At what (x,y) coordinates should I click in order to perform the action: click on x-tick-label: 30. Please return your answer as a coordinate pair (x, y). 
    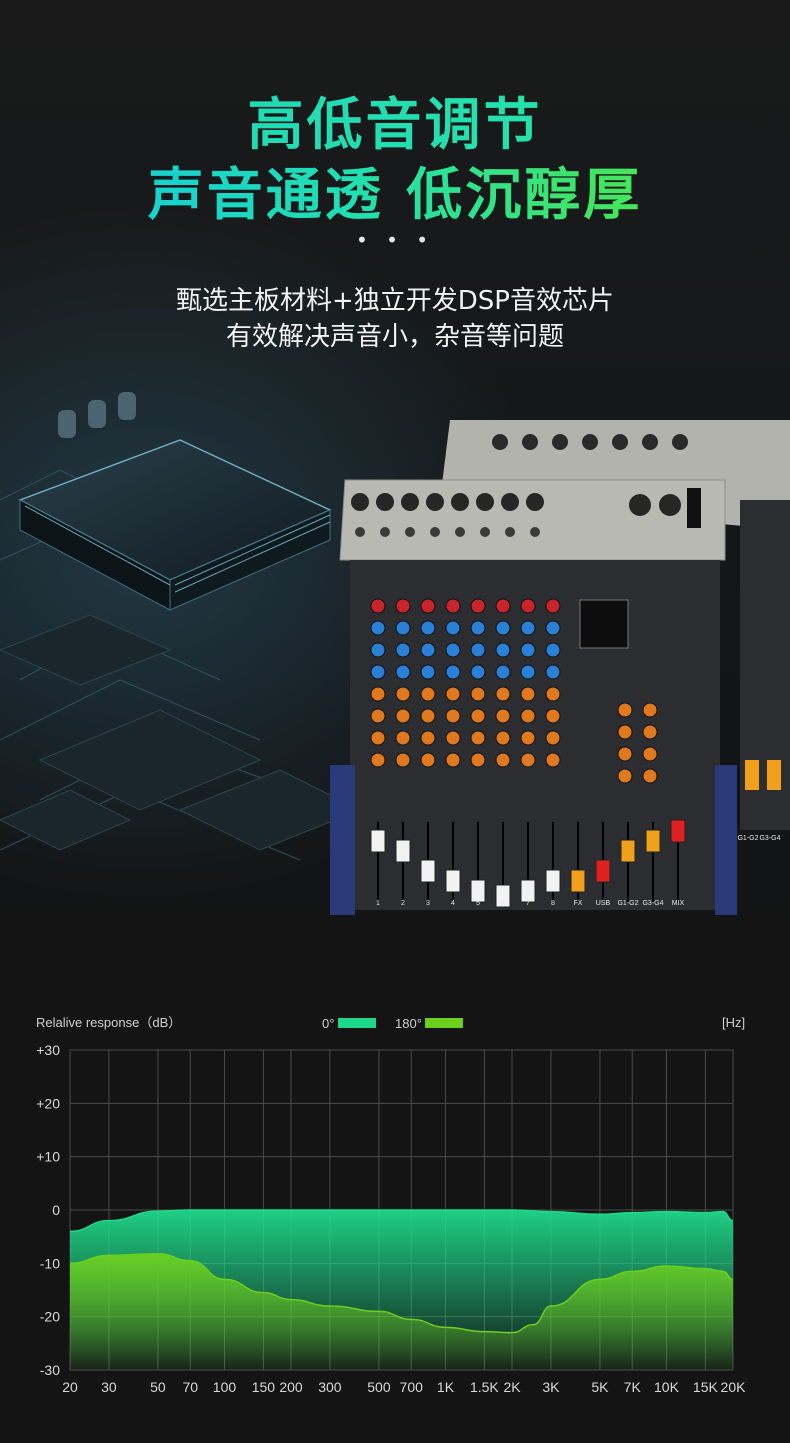
    Looking at the image, I should click on (109, 1387).